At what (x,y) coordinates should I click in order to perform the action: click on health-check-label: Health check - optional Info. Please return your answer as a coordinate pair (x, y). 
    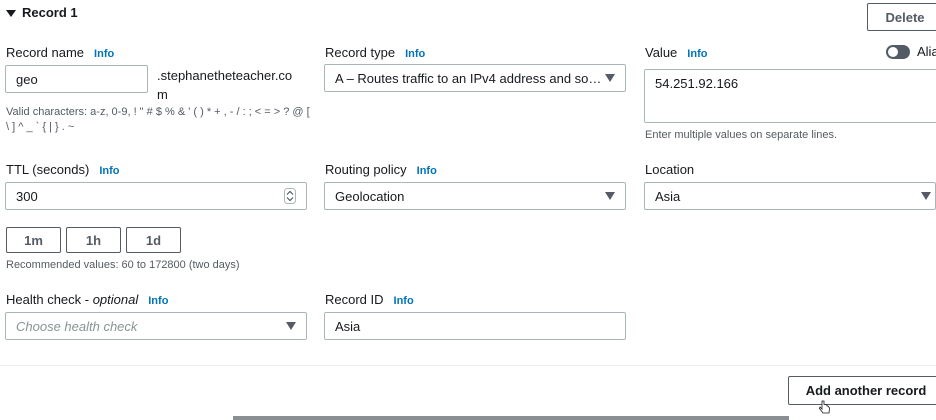
    Looking at the image, I should click on (87, 299).